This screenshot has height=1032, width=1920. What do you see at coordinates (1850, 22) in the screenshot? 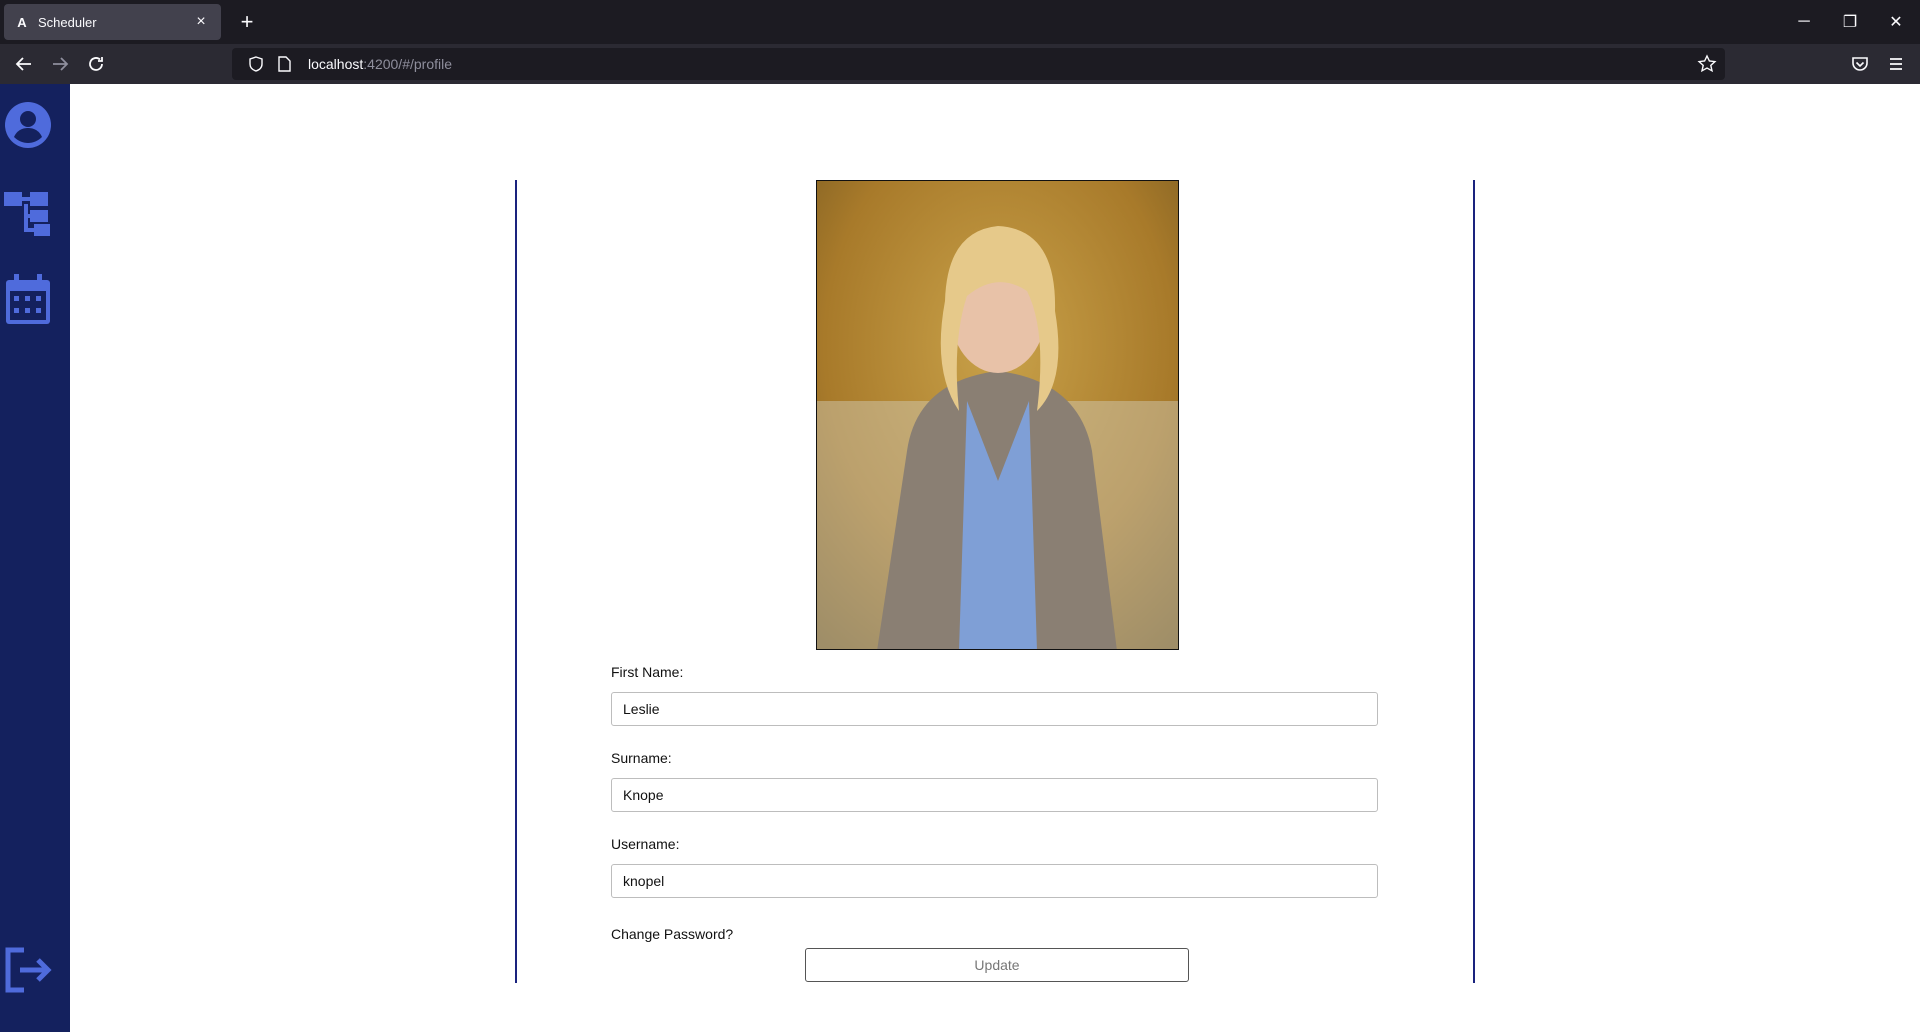
I see `restore-button: ❐` at bounding box center [1850, 22].